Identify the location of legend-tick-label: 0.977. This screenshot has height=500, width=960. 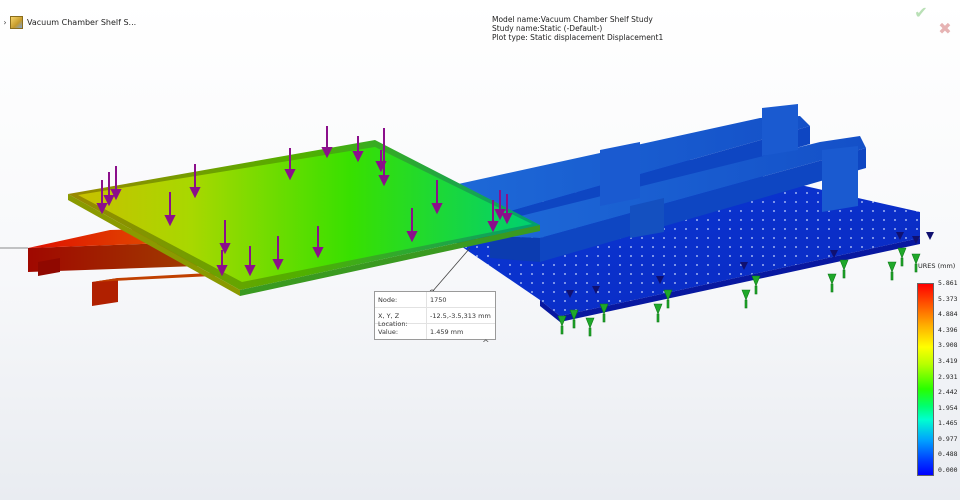
(948, 438).